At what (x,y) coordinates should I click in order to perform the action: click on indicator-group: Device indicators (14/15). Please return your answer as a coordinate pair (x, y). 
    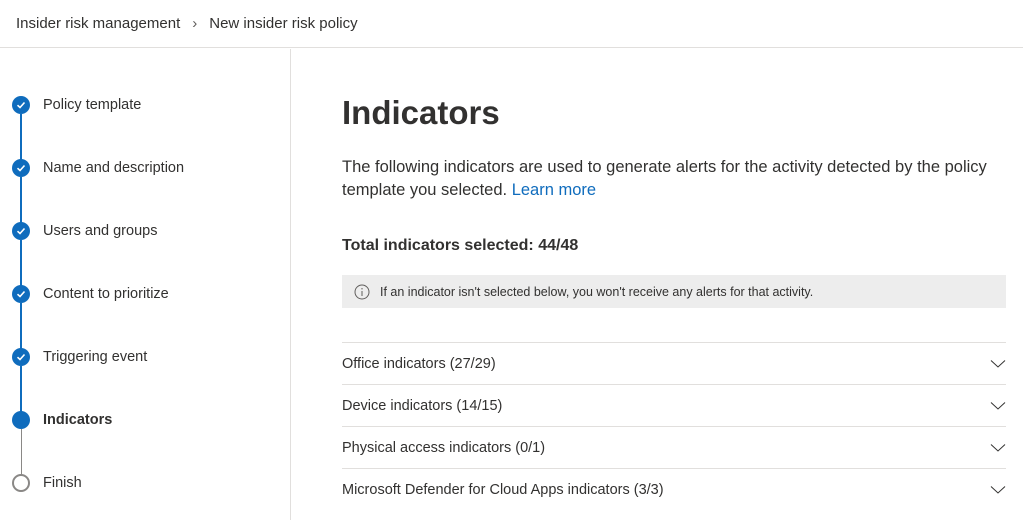
    Looking at the image, I should click on (674, 405).